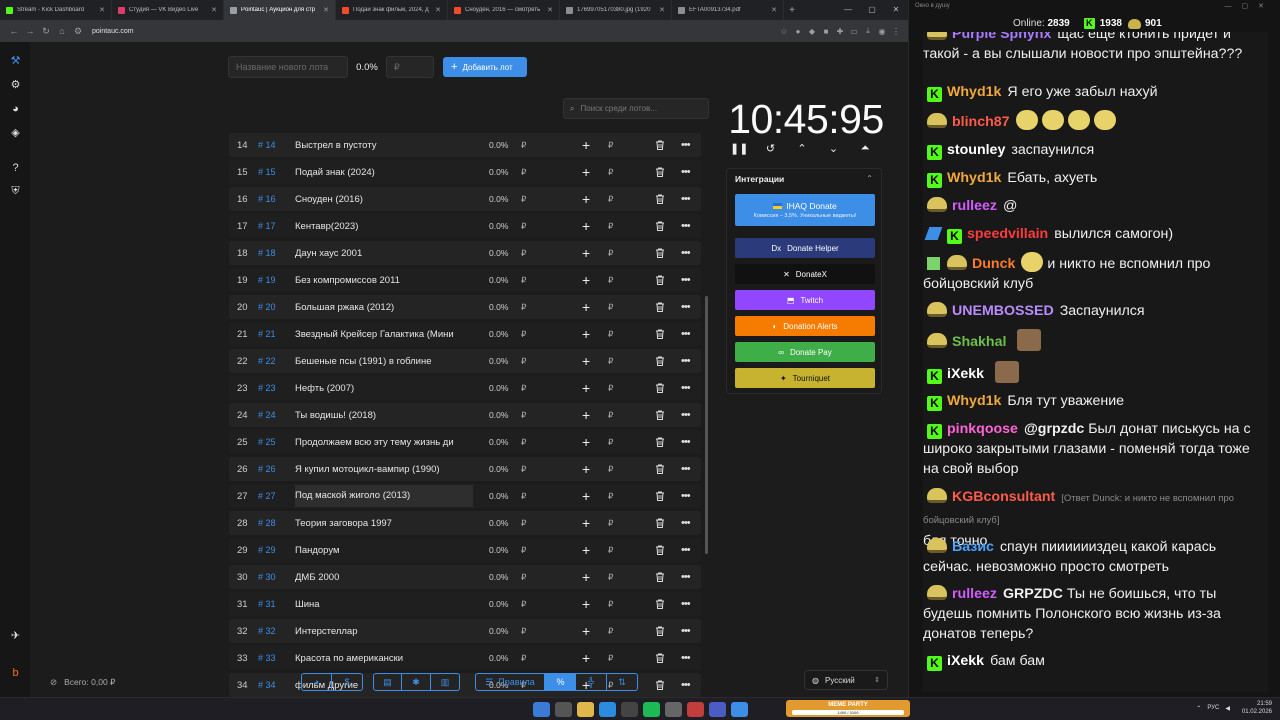 The height and width of the screenshot is (720, 1280). Describe the element at coordinates (805, 248) in the screenshot. I see `integration-button: Dx Donate Helper` at that location.